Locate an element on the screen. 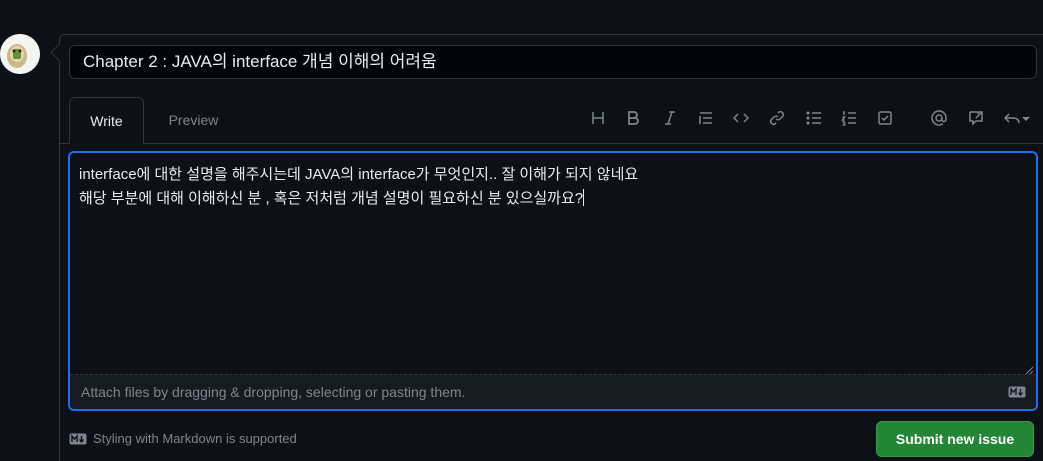  undo-icon is located at coordinates (1017, 118).